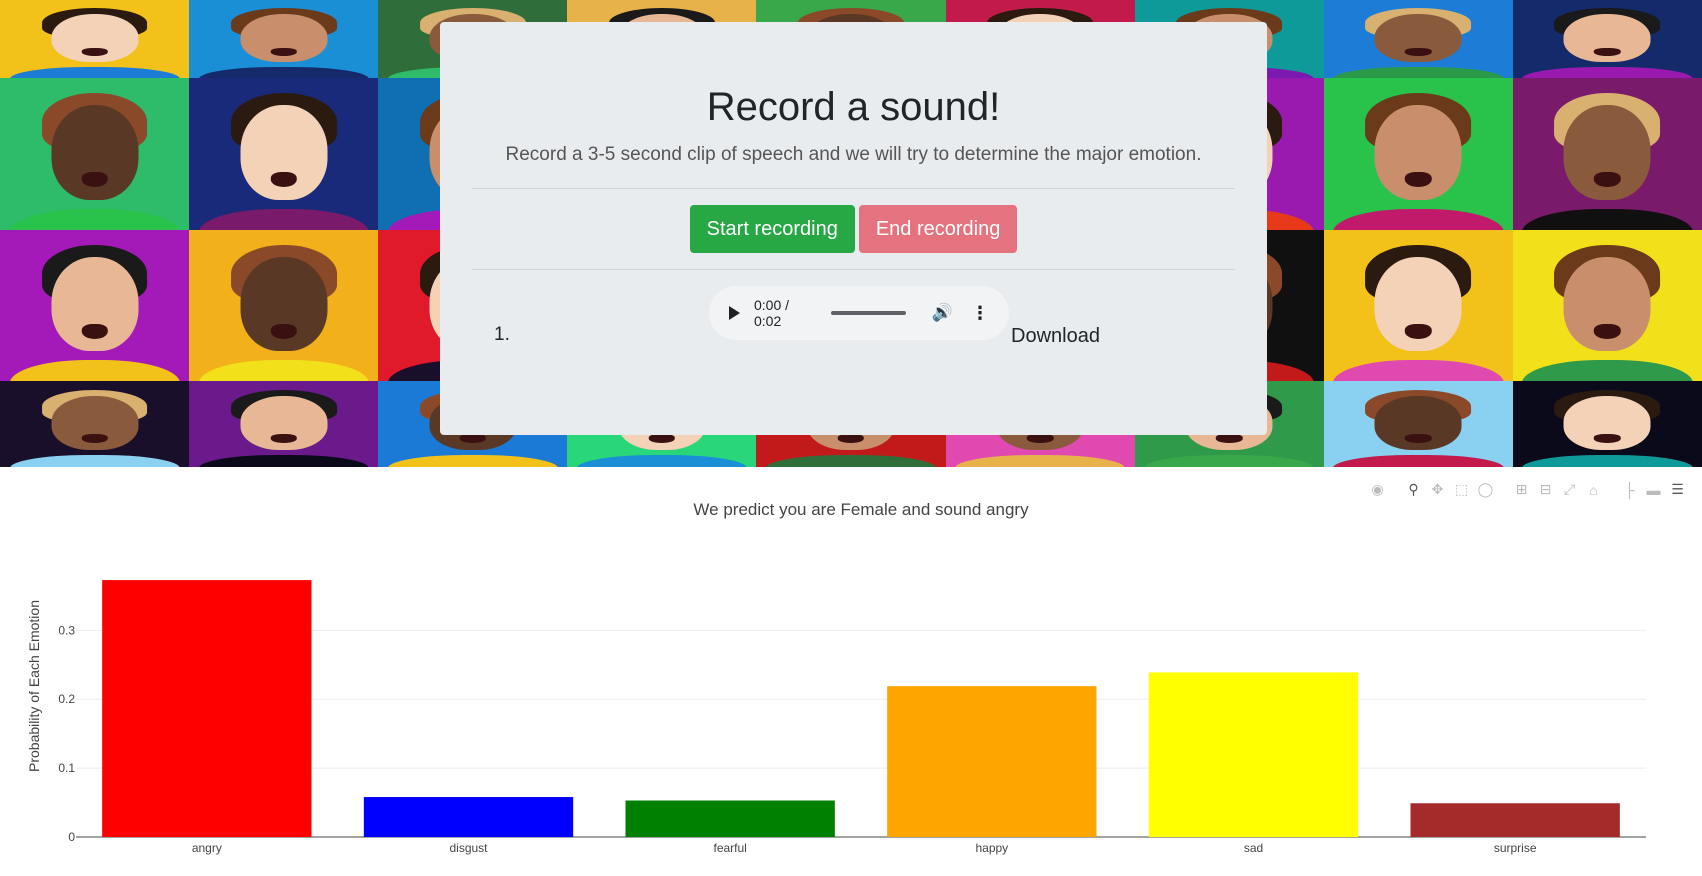  I want to click on start-recording-button: Start recording, so click(772, 229).